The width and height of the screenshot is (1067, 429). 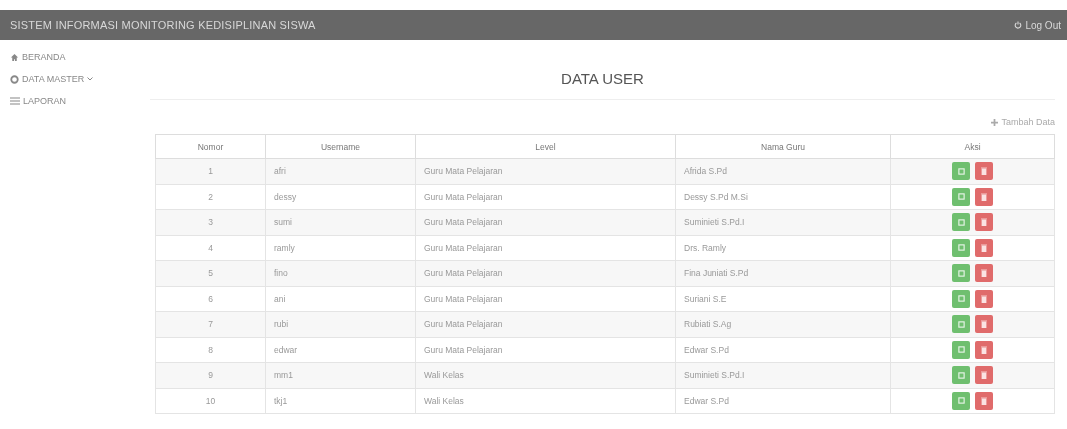 I want to click on power-icon, so click(x=1018, y=25).